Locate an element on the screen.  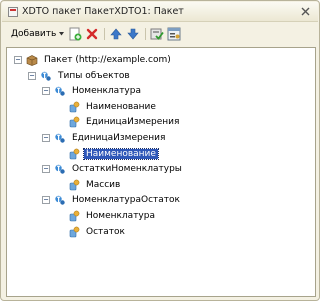
check-button is located at coordinates (157, 34).